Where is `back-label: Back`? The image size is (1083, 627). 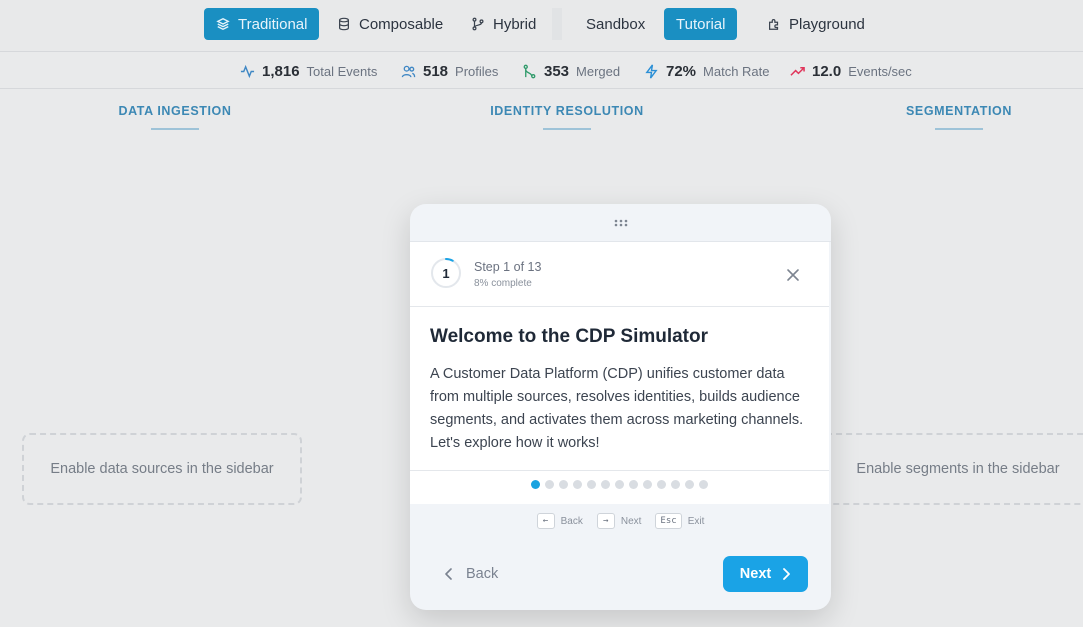
back-label: Back is located at coordinates (482, 574).